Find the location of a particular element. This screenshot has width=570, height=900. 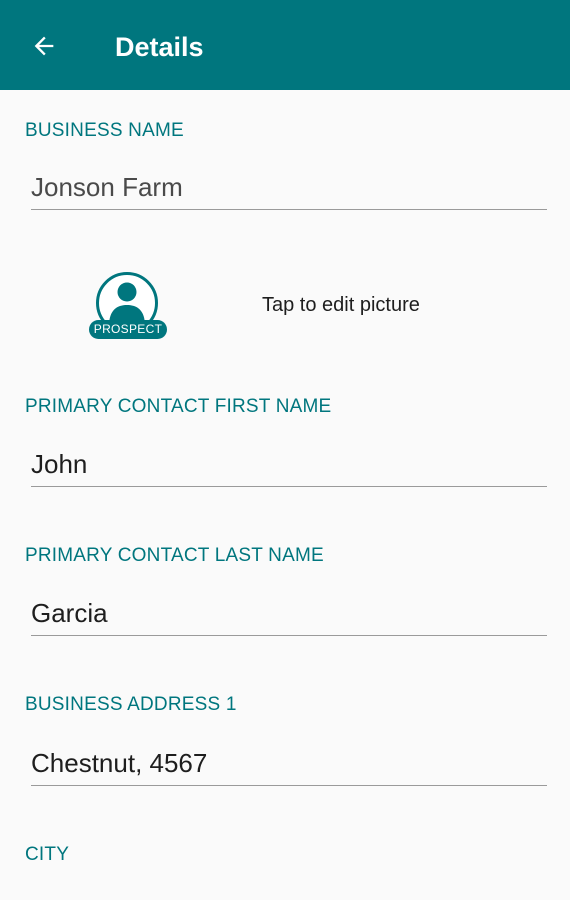

app-bar: Details is located at coordinates (285, 45).